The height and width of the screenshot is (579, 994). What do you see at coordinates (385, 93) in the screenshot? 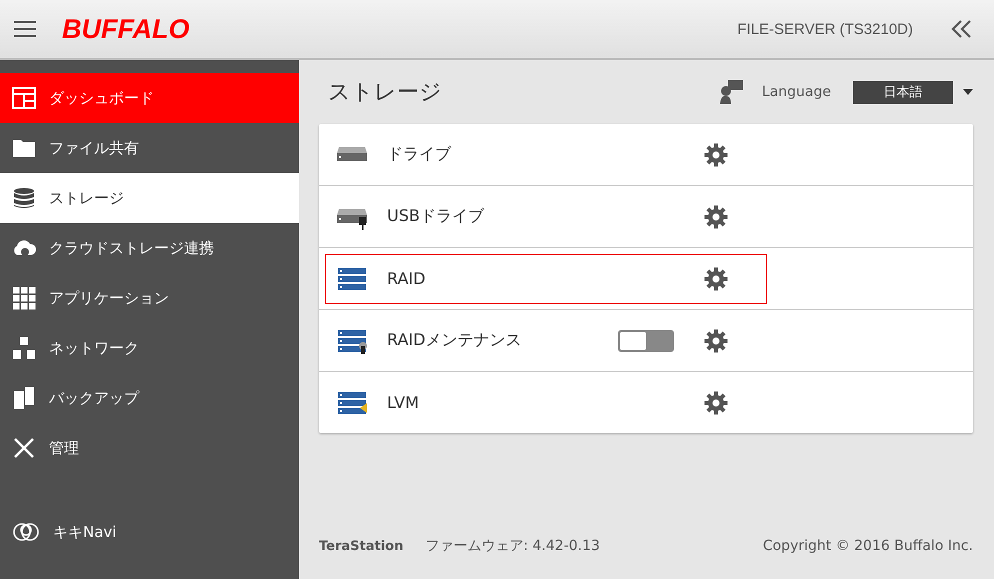
I see `page-title: ストレージ` at bounding box center [385, 93].